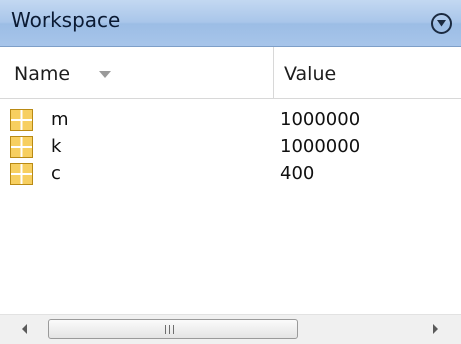  I want to click on variable-row-c: c 400, so click(230, 173).